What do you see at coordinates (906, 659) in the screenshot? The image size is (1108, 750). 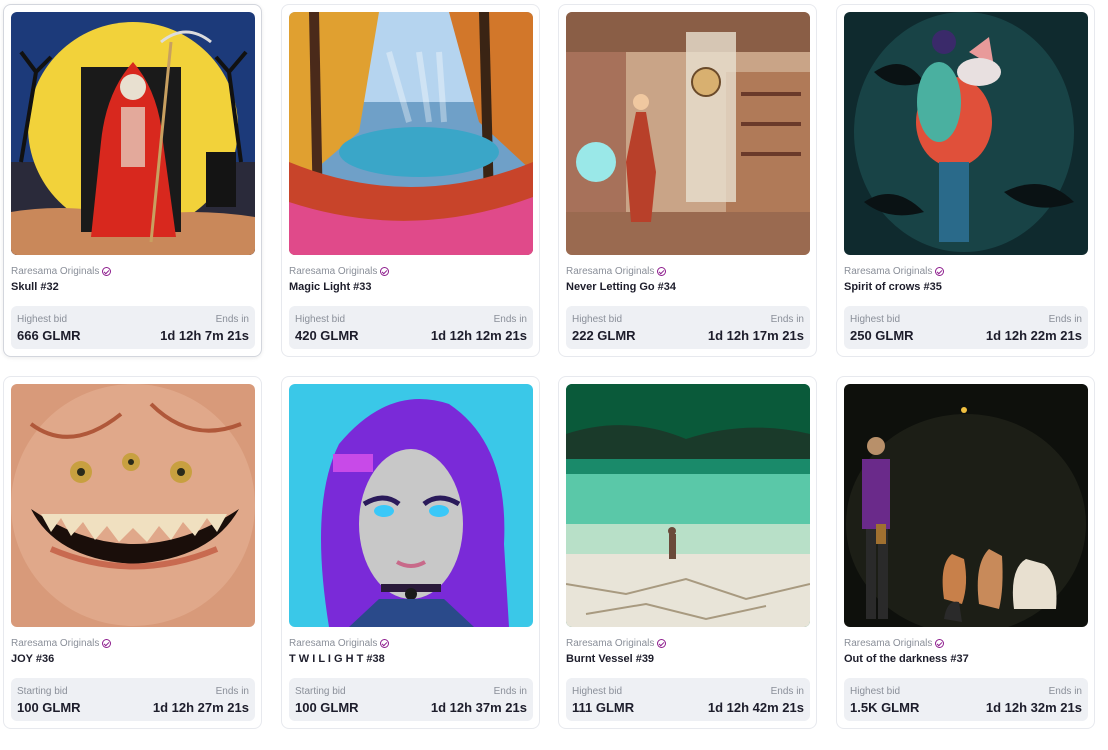 I see `nft-title: Out of the darkness #37` at bounding box center [906, 659].